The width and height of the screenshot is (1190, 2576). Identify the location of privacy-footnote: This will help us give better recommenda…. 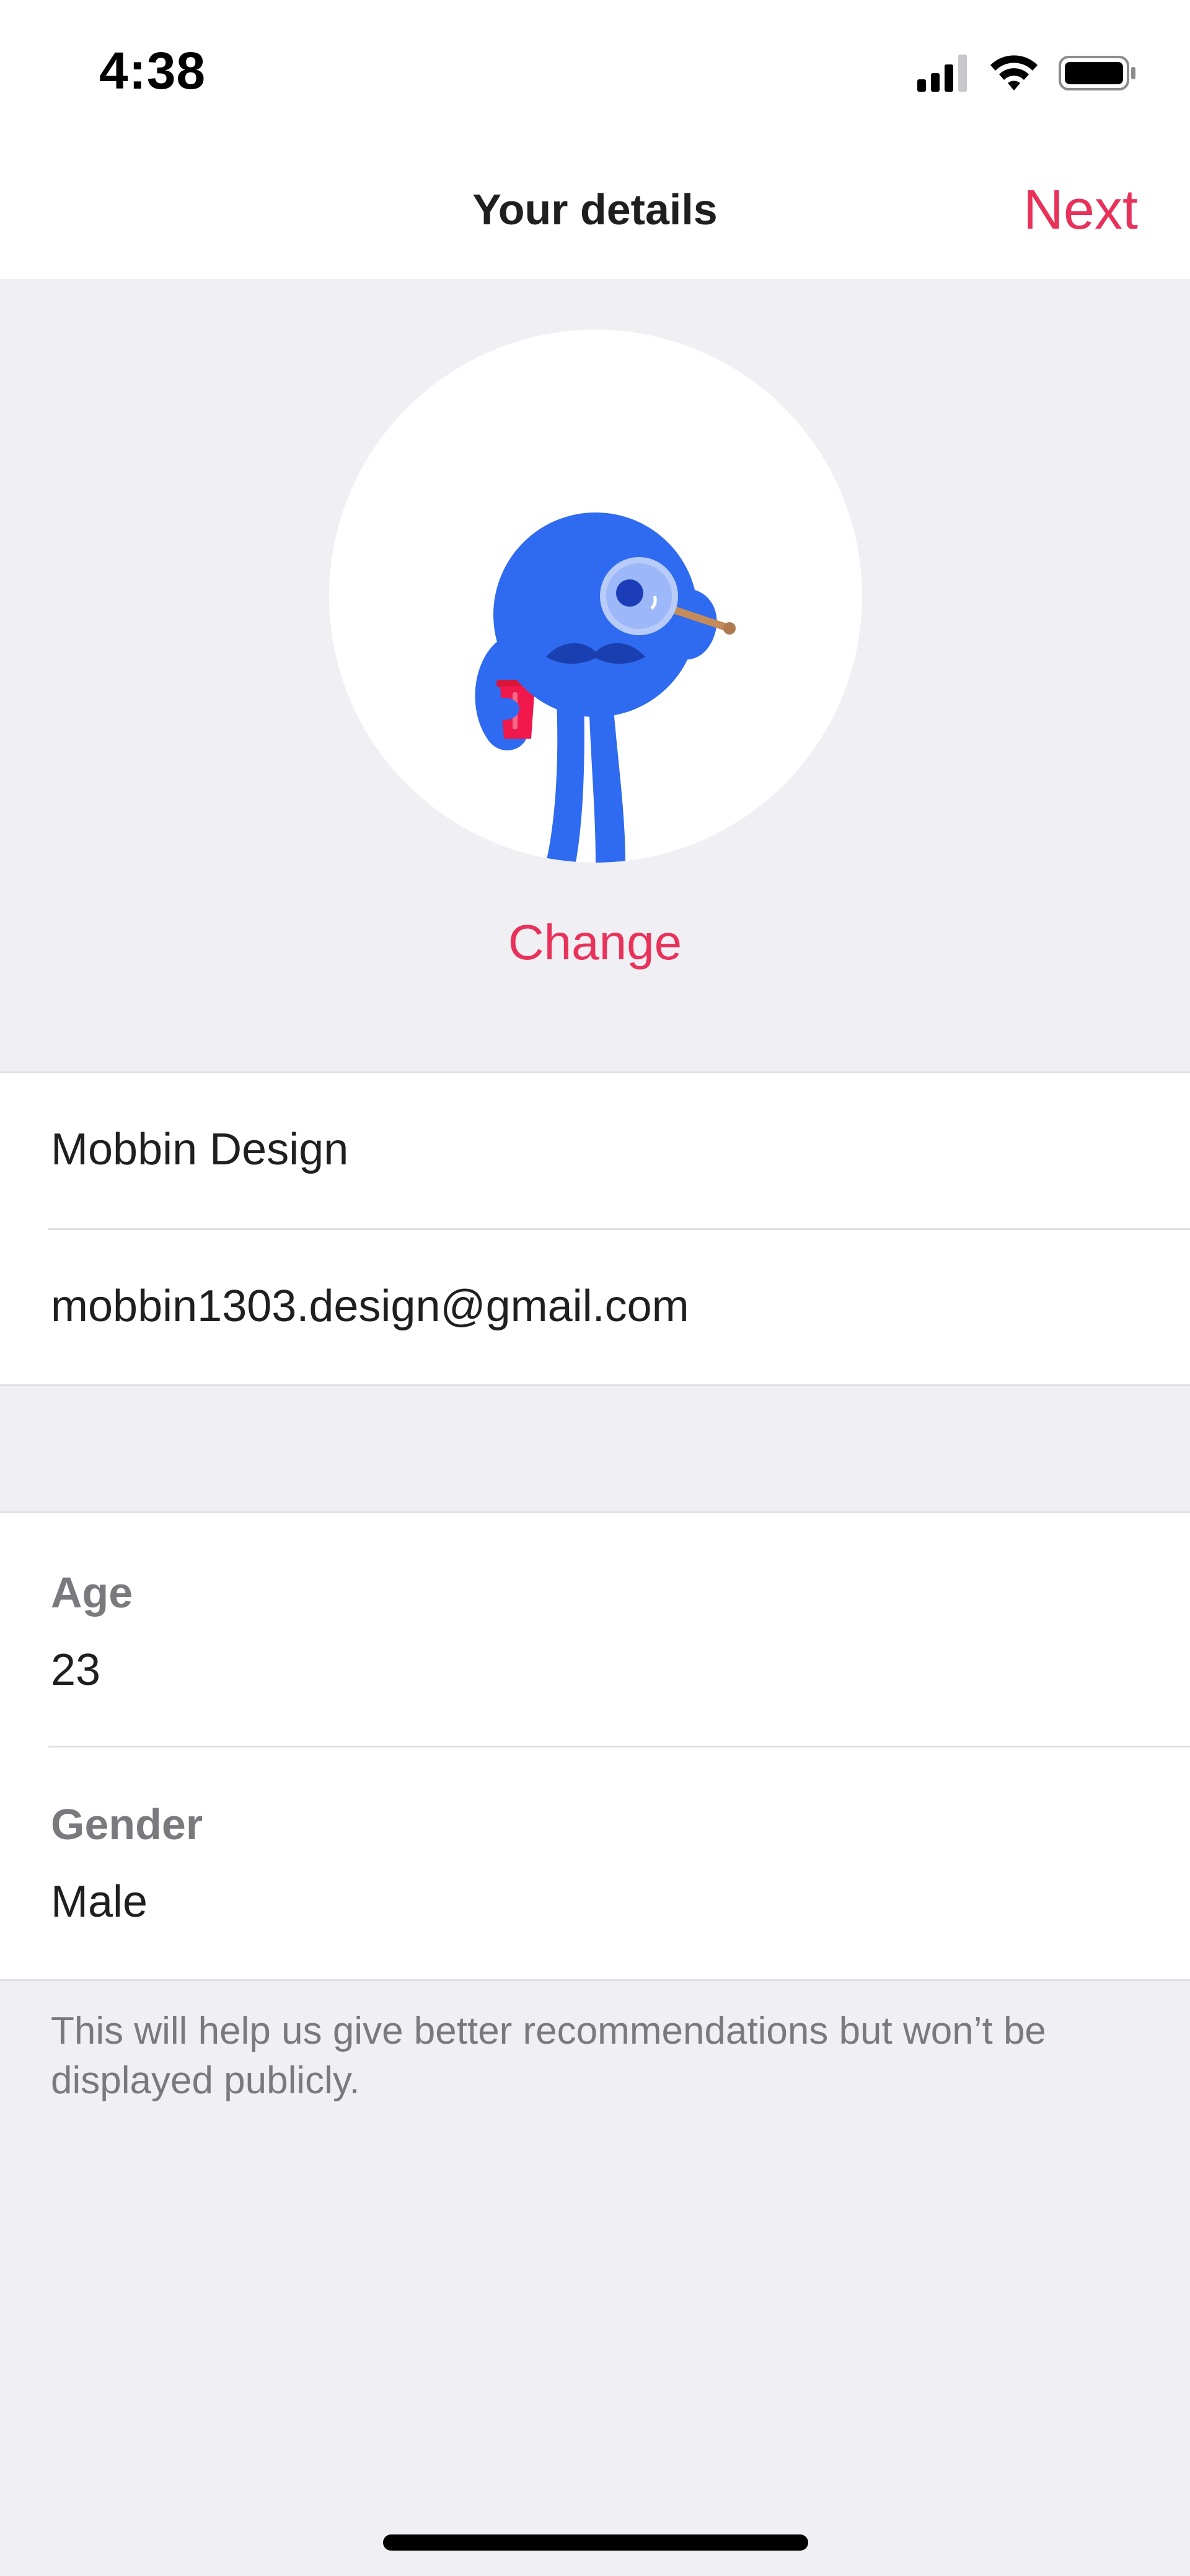
(548, 2056).